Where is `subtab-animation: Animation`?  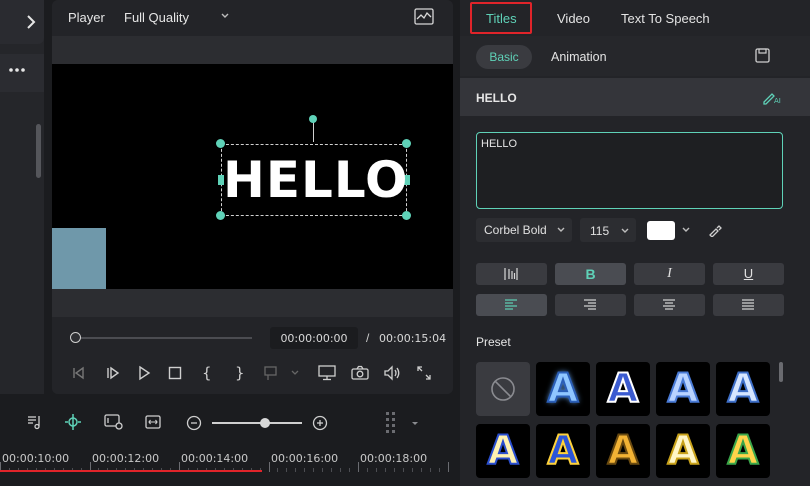
subtab-animation: Animation is located at coordinates (579, 57).